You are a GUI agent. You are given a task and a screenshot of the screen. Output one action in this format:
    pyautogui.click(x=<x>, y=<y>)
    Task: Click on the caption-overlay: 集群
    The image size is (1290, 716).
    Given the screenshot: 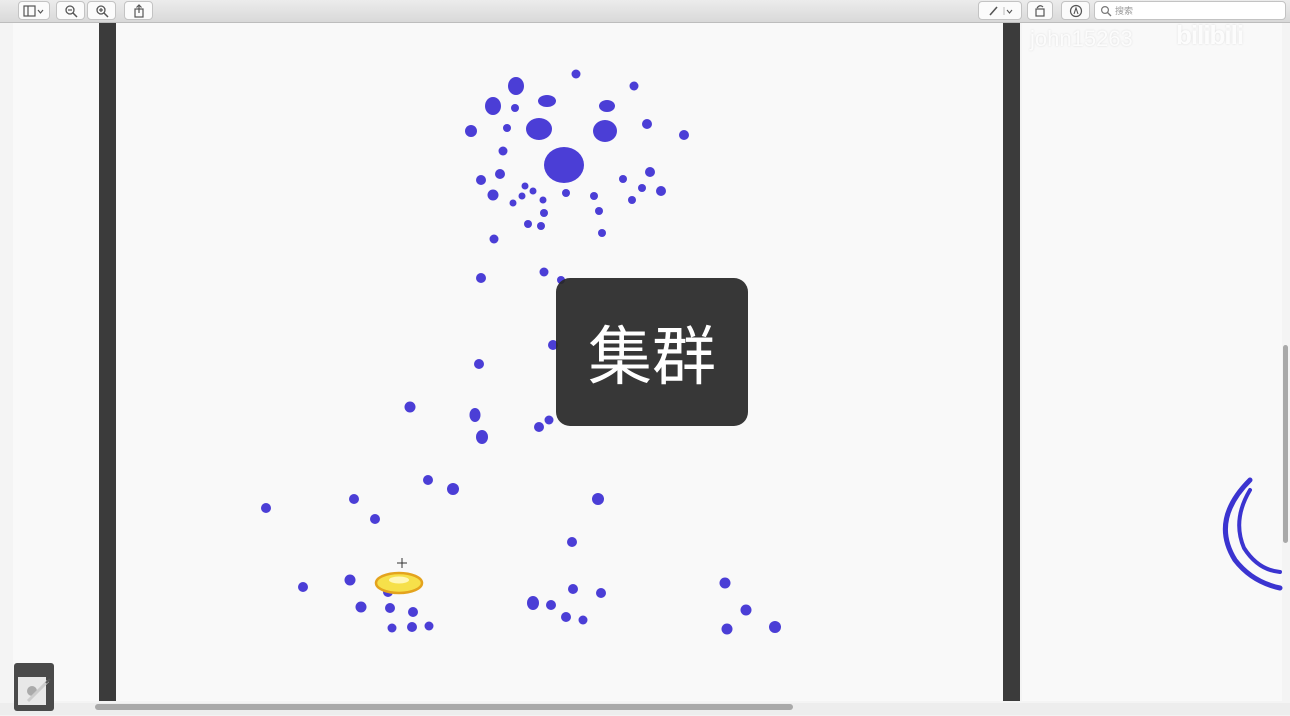 What is the action you would take?
    pyautogui.click(x=652, y=352)
    